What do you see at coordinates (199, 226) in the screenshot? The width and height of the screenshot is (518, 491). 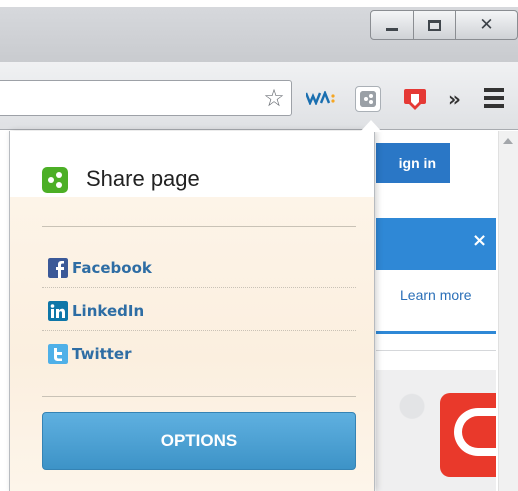 I see `popup-divider-top` at bounding box center [199, 226].